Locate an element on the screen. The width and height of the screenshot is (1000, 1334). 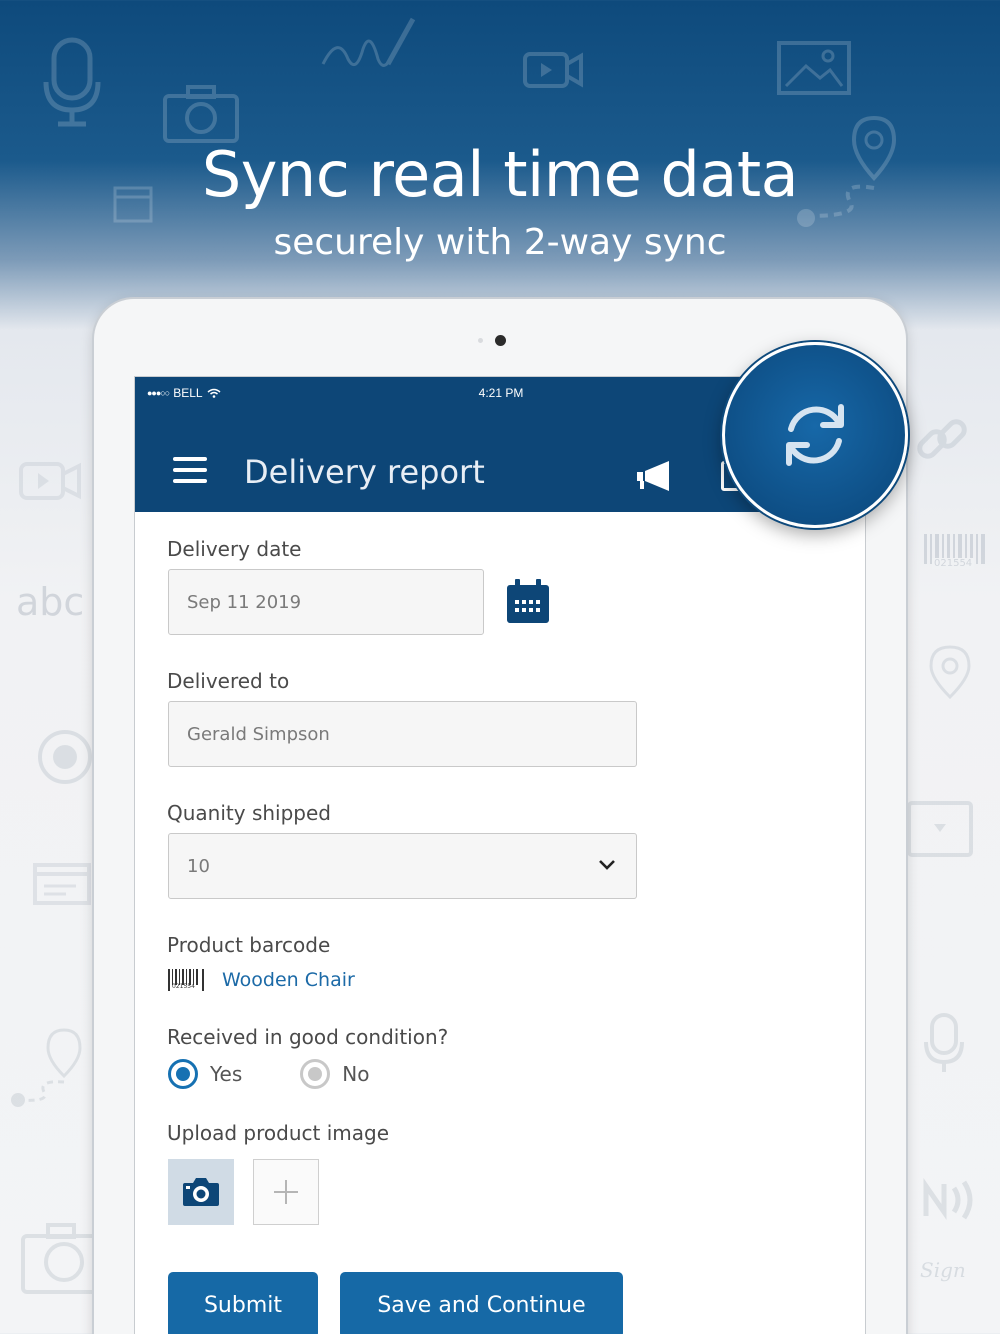
plus-icon is located at coordinates (286, 1192).